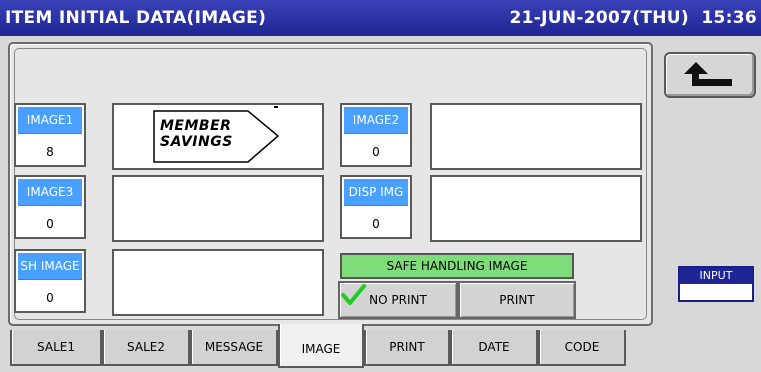 The width and height of the screenshot is (761, 372). I want to click on tab-message-label: MESSAGE, so click(234, 347).